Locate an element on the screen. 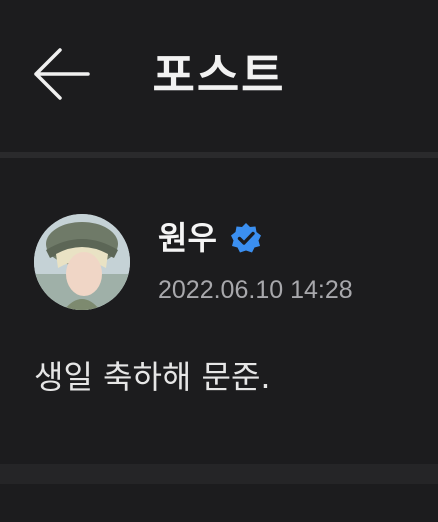 The image size is (438, 522). author-row: 원우 is located at coordinates (210, 238).